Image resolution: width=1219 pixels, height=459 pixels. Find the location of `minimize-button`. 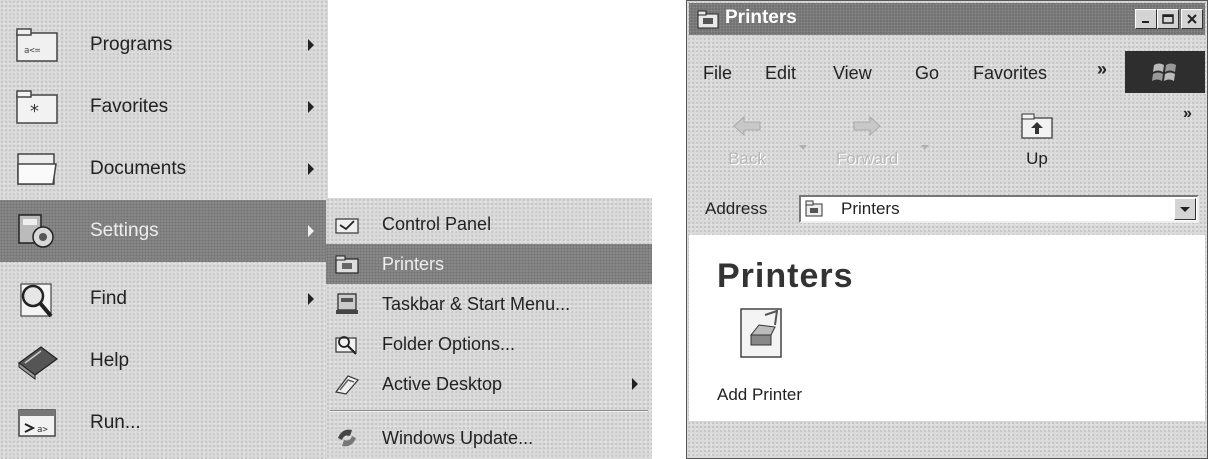

minimize-button is located at coordinates (1146, 19).